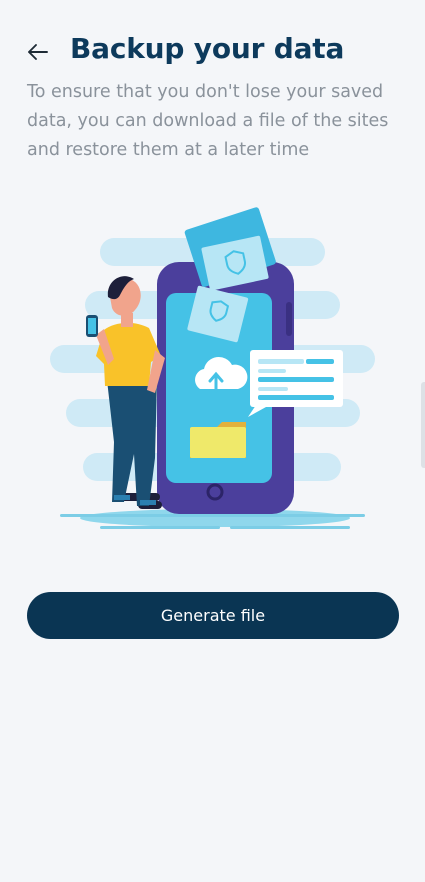  Describe the element at coordinates (213, 615) in the screenshot. I see `generate-file-button: Generate file` at that location.